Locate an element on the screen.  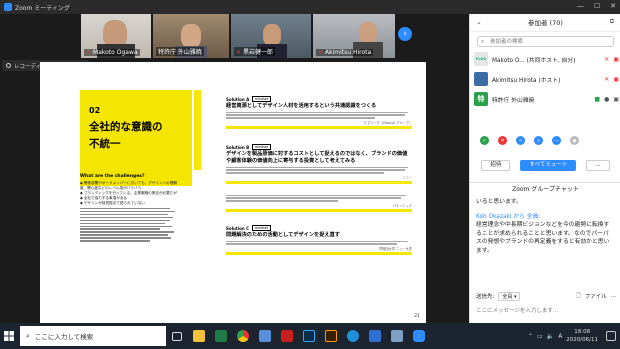
task-view-icon is located at coordinates (177, 336).